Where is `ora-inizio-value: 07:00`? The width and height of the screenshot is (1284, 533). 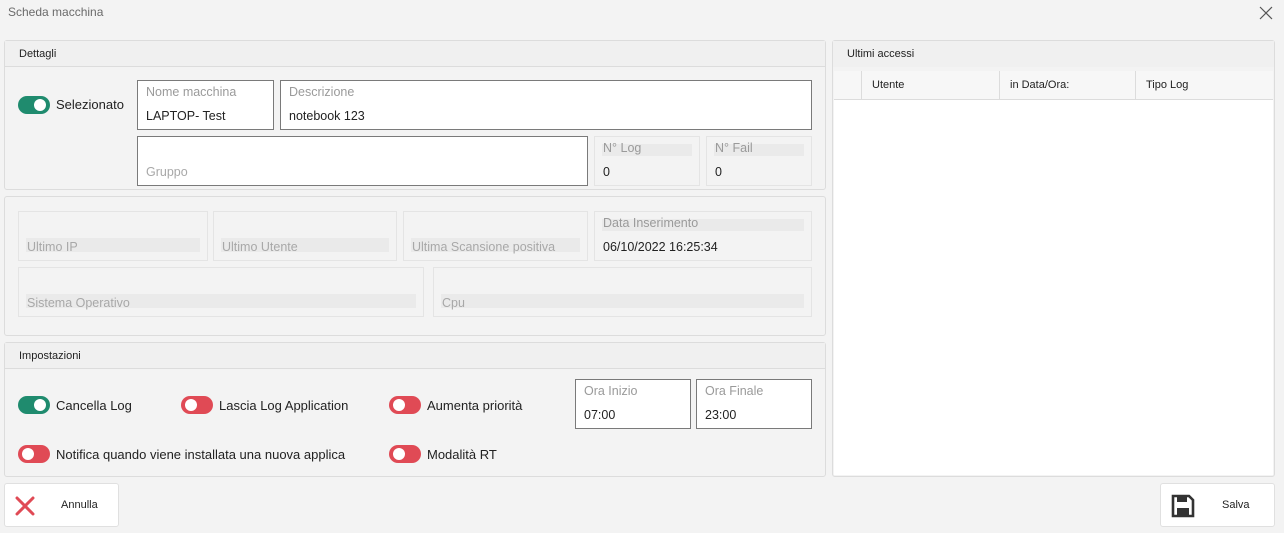 ora-inizio-value: 07:00 is located at coordinates (600, 415).